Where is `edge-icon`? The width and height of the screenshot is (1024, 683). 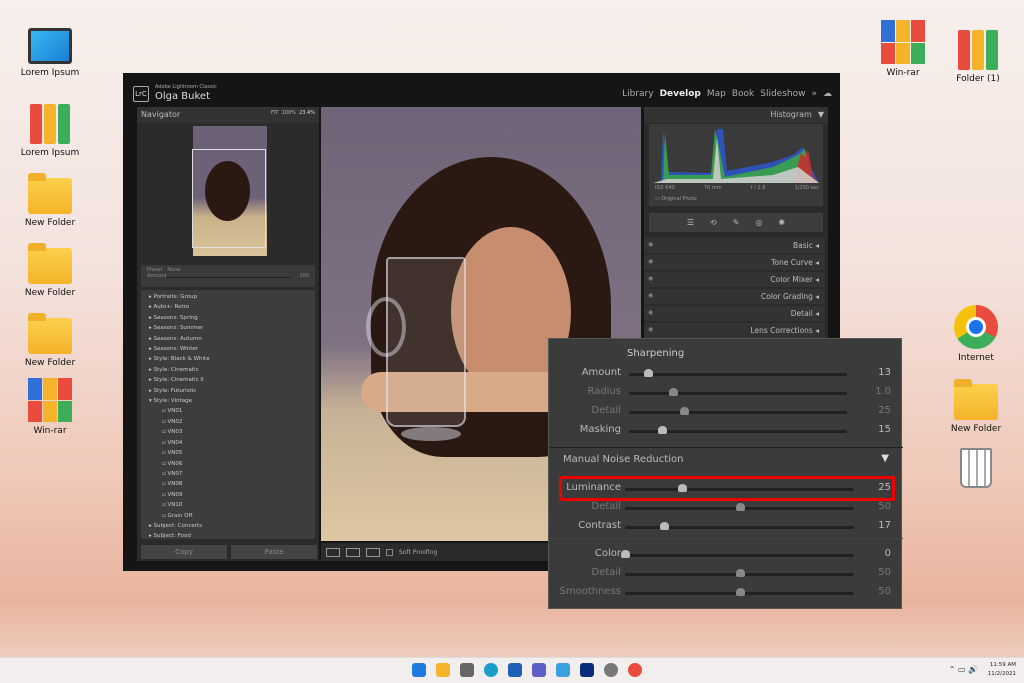
edge-icon is located at coordinates (491, 670).